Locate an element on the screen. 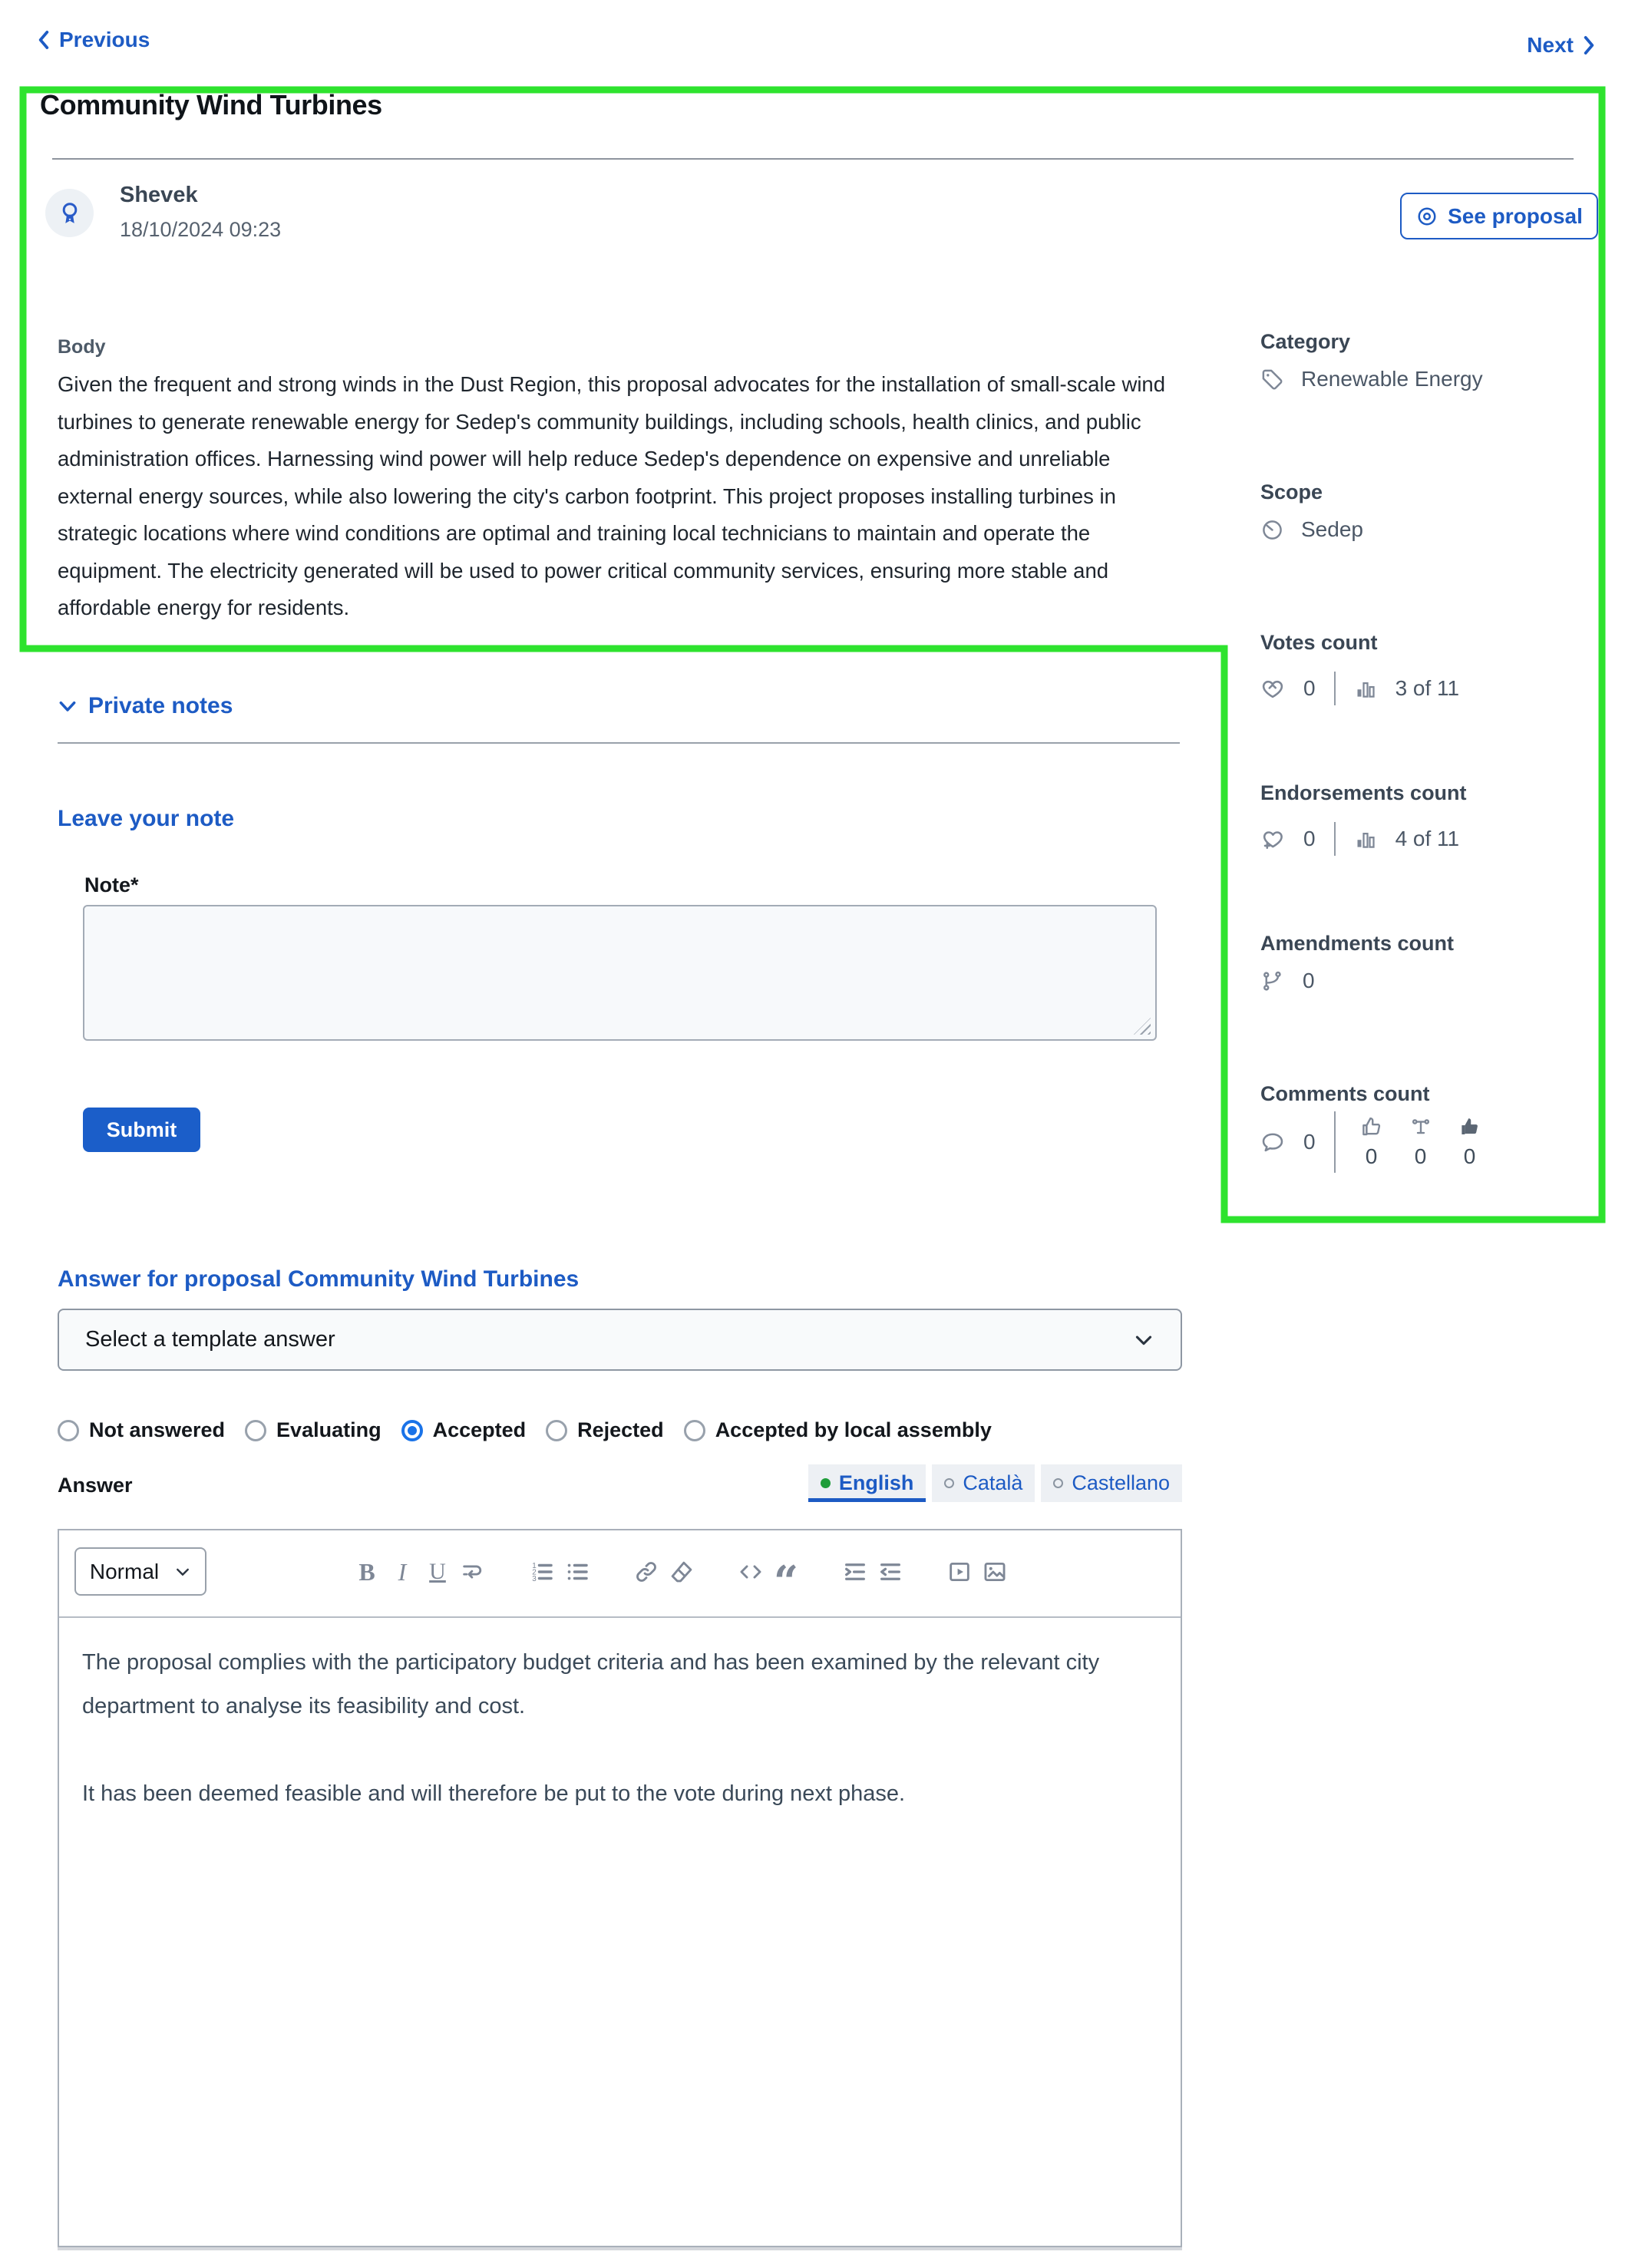  radio-label: Not answered is located at coordinates (157, 1430).